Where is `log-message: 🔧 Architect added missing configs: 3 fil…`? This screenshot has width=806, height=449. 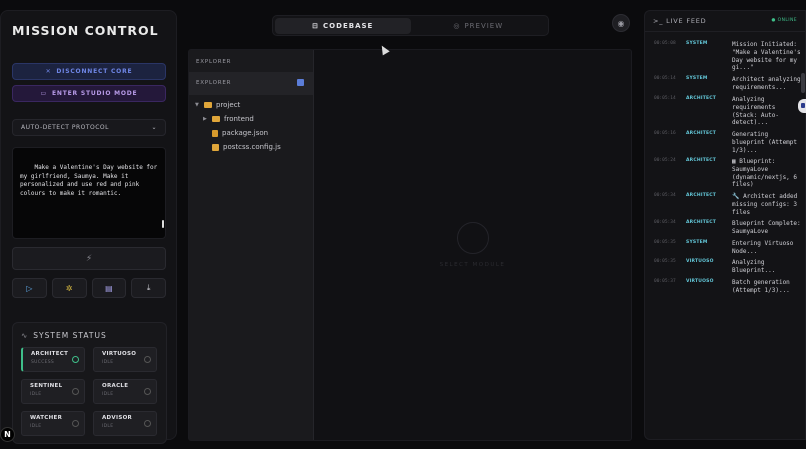
log-message: 🔧 Architect added missing configs: 3 fil… is located at coordinates (765, 204).